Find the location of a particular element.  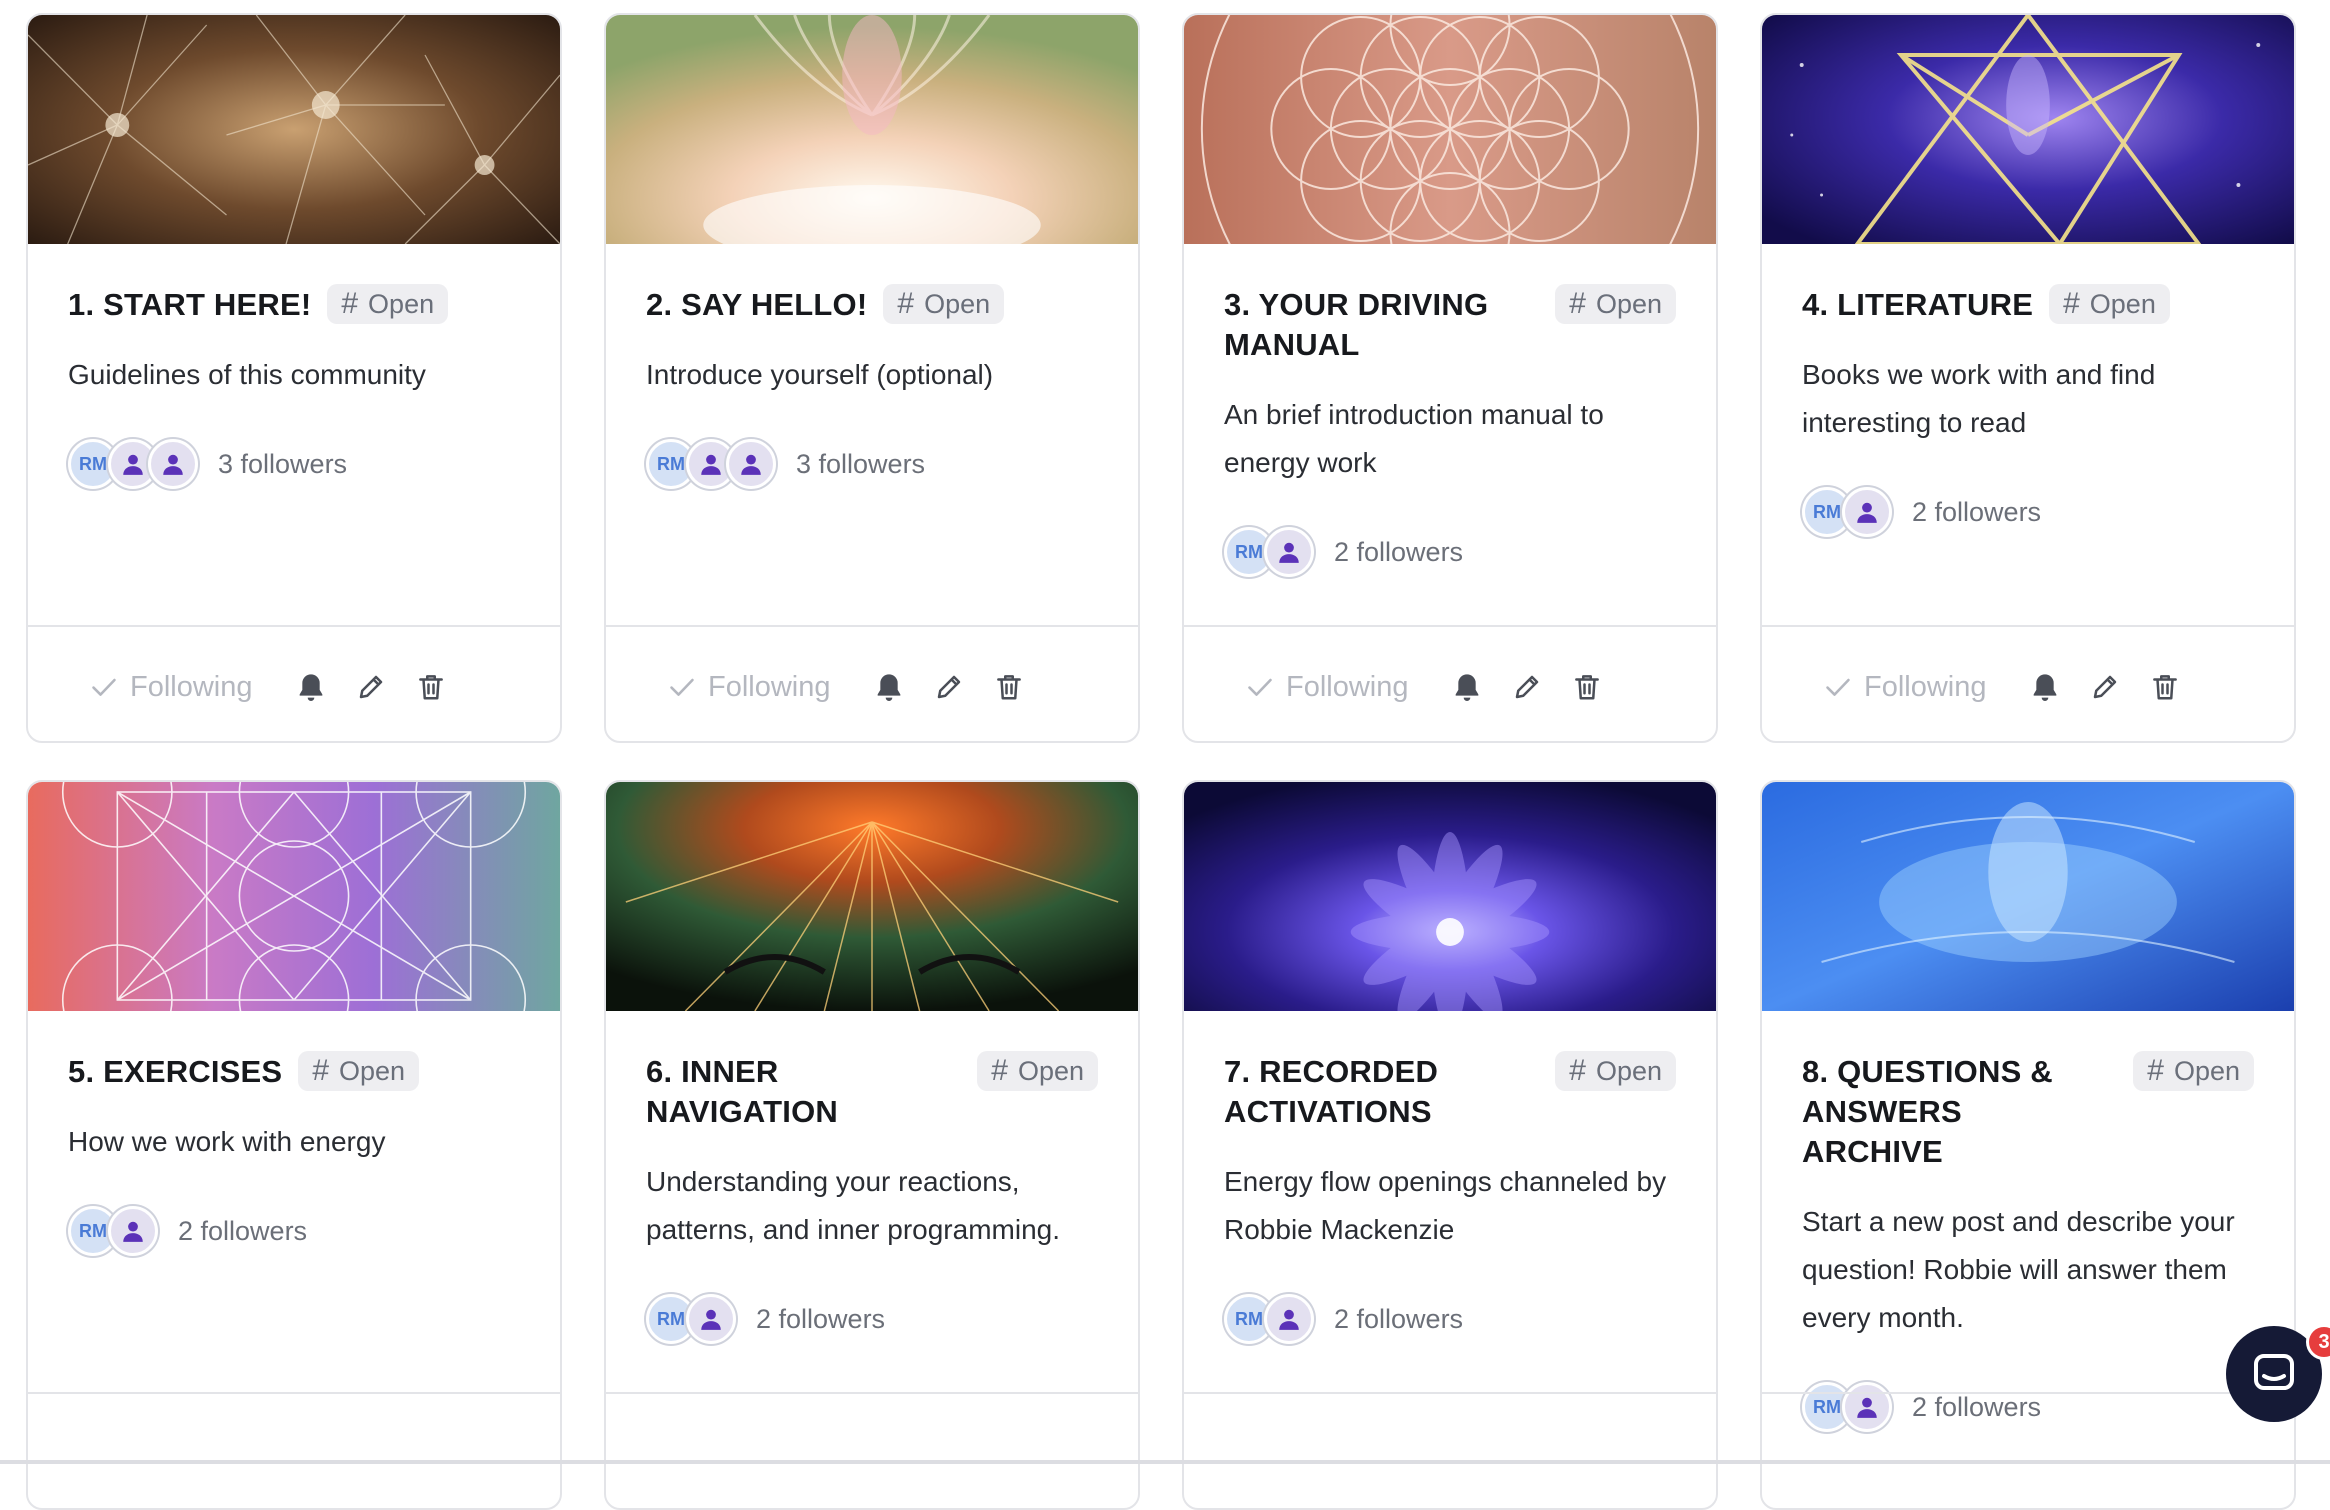

cover-image-flower-of-life is located at coordinates (1450, 129).